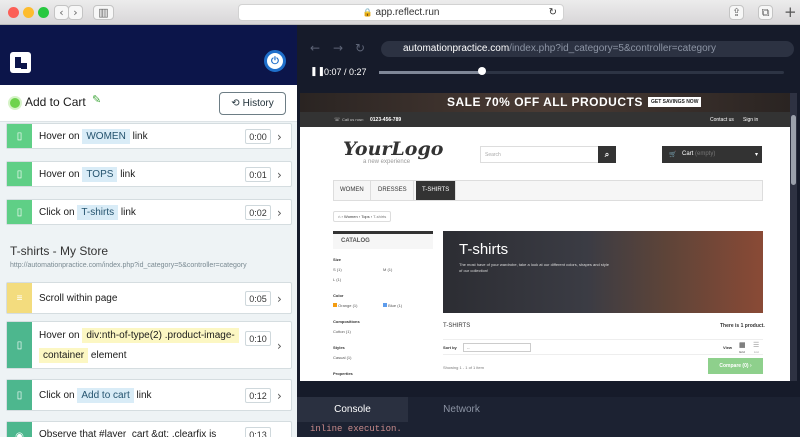 The image size is (800, 437). Describe the element at coordinates (756, 345) in the screenshot. I see `list-icon: ☰` at that location.